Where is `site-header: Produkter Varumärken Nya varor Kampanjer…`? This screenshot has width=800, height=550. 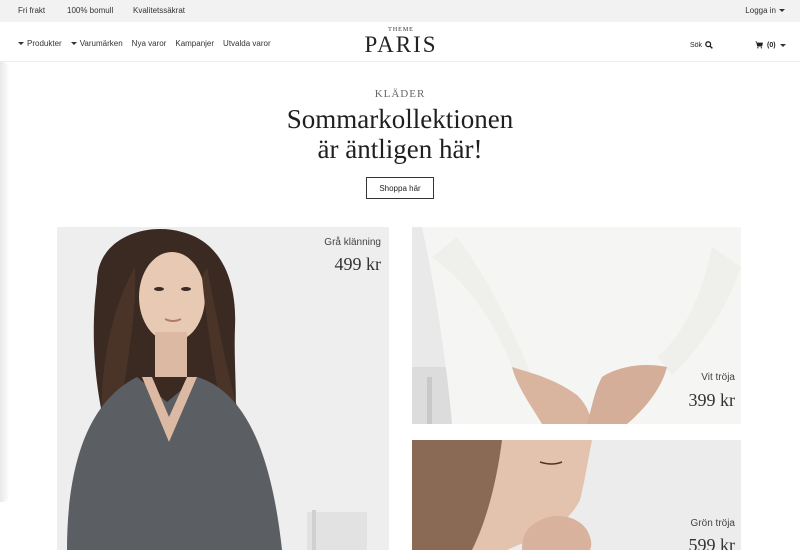
site-header: Produkter Varumärken Nya varor Kampanjer… is located at coordinates (400, 42).